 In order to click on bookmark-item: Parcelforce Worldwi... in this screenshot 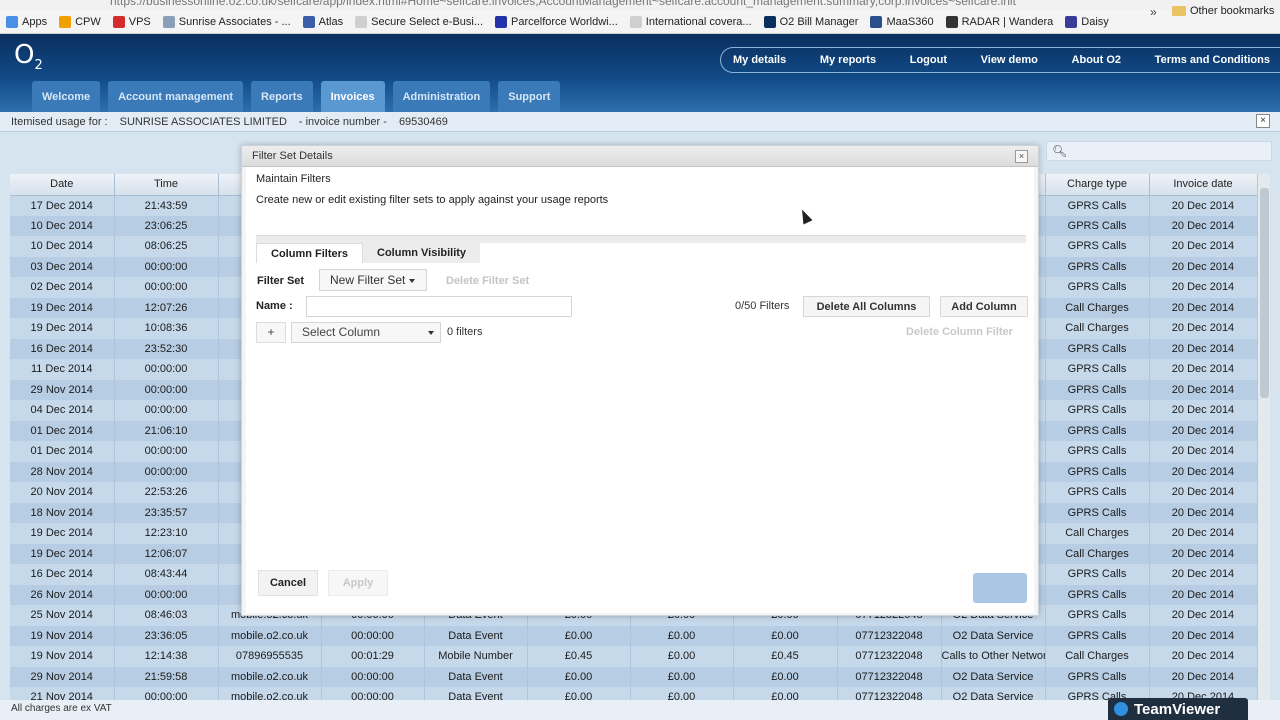, I will do `click(556, 21)`.